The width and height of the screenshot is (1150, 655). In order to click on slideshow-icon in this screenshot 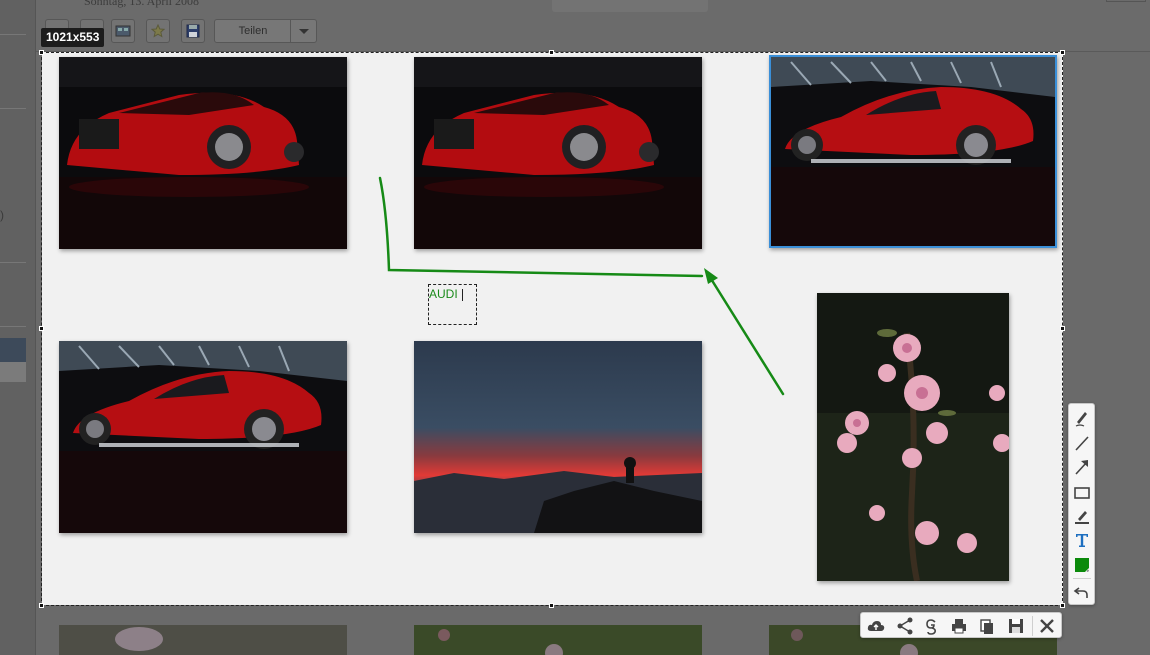, I will do `click(123, 31)`.